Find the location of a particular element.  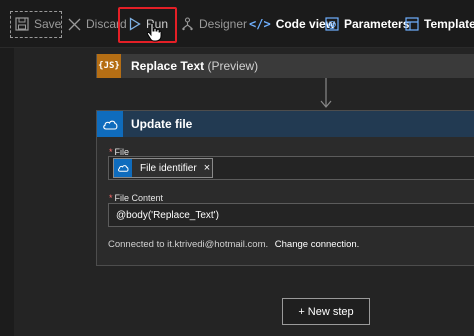

parameters-icon: @ is located at coordinates (332, 24).